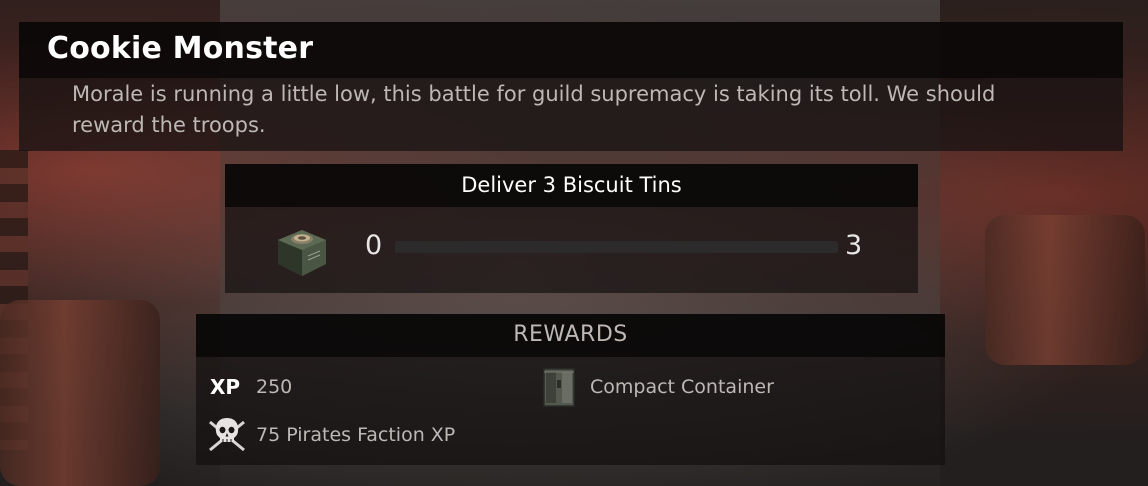  What do you see at coordinates (616, 247) in the screenshot?
I see `progress-bar` at bounding box center [616, 247].